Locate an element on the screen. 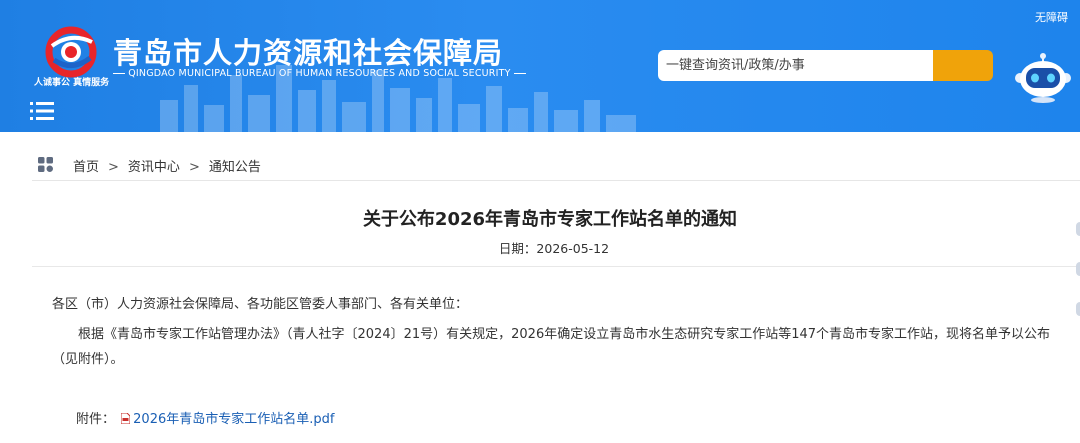 Image resolution: width=1080 pixels, height=443 pixels. attachment-line: 附件： 2026年青岛市专家工作站名单.pdf is located at coordinates (205, 417).